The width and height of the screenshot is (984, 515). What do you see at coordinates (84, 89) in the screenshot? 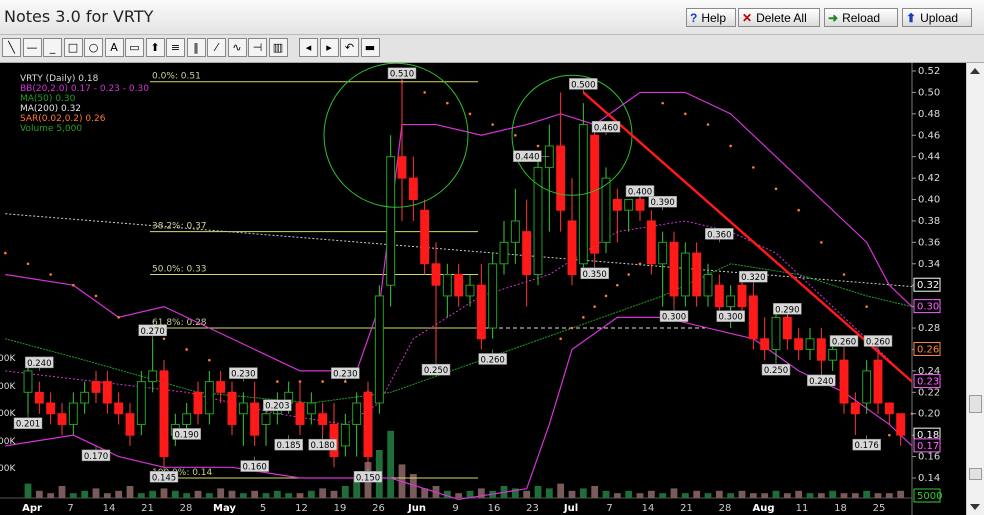
I see `legend-entry: BB(20,2.0) 0.17 - 0.23 - 0.30` at bounding box center [84, 89].